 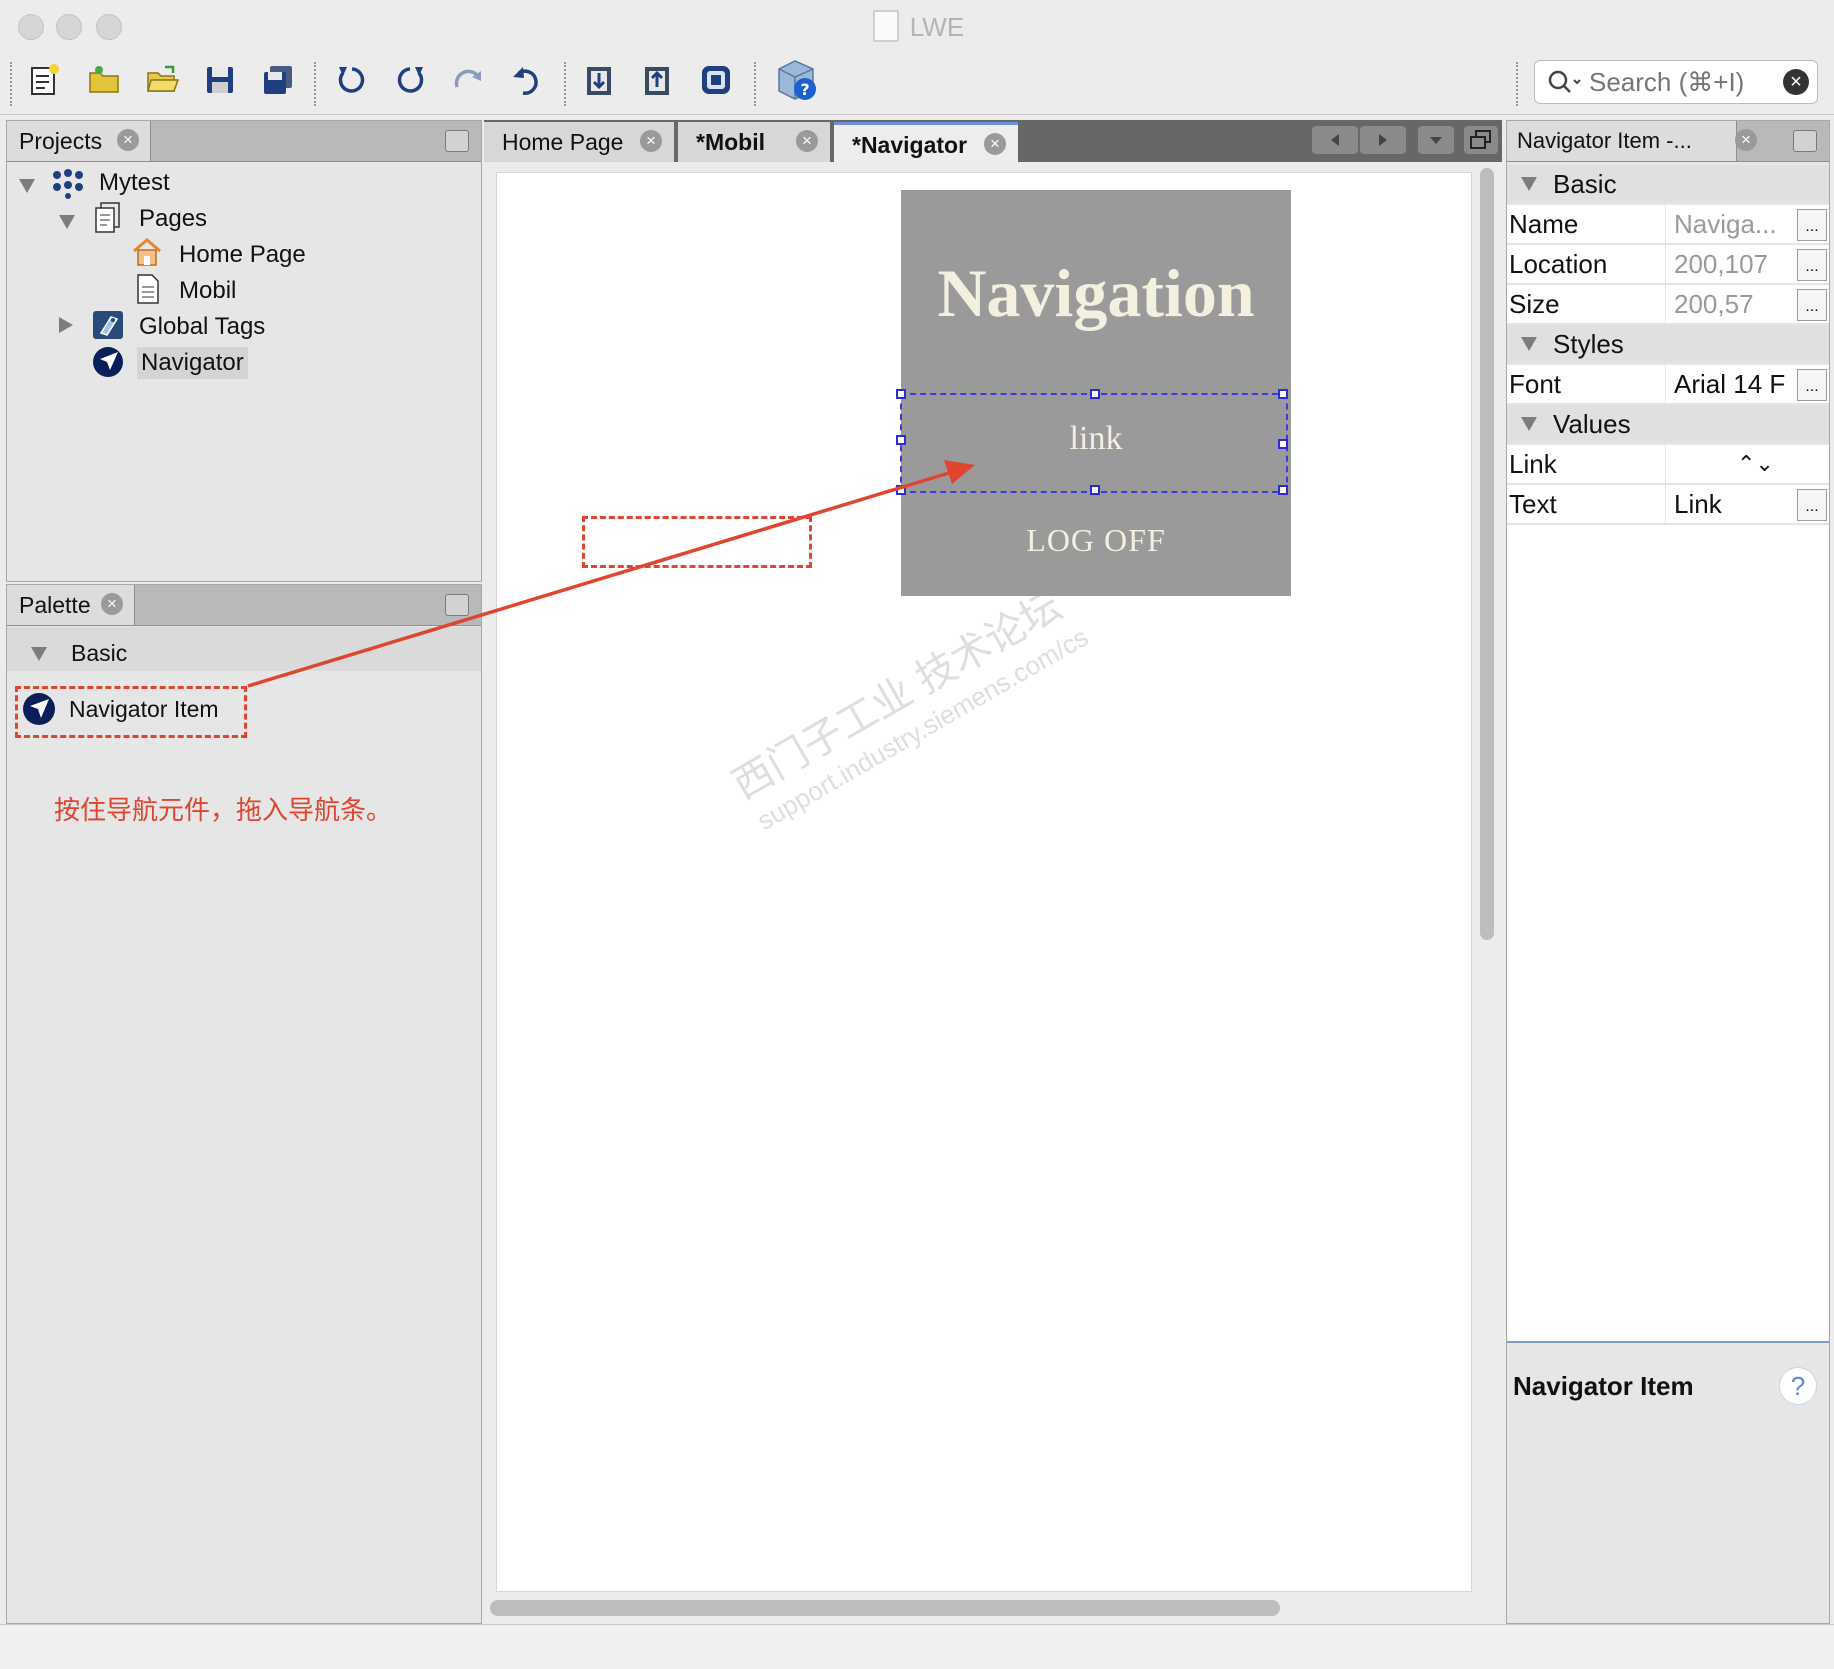 I want to click on prop-row-link: Link ⌃⌄, so click(x=1668, y=464).